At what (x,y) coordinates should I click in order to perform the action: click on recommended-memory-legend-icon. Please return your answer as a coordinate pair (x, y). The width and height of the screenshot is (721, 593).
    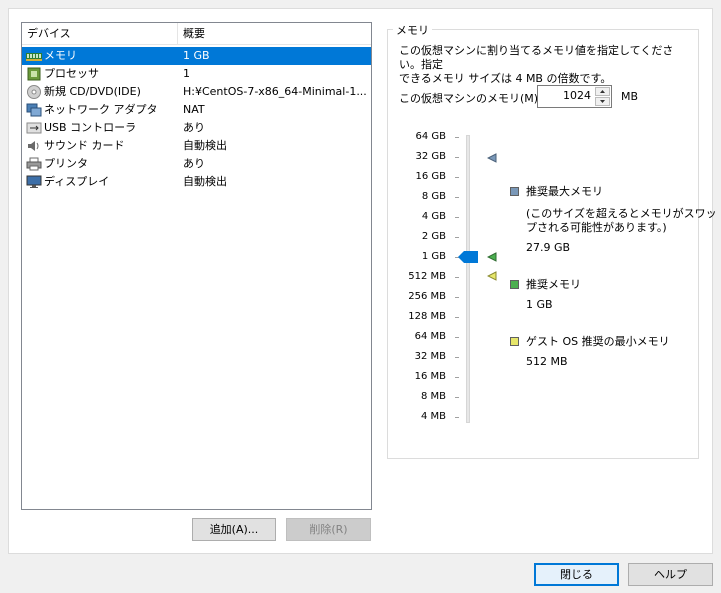
    Looking at the image, I should click on (514, 284).